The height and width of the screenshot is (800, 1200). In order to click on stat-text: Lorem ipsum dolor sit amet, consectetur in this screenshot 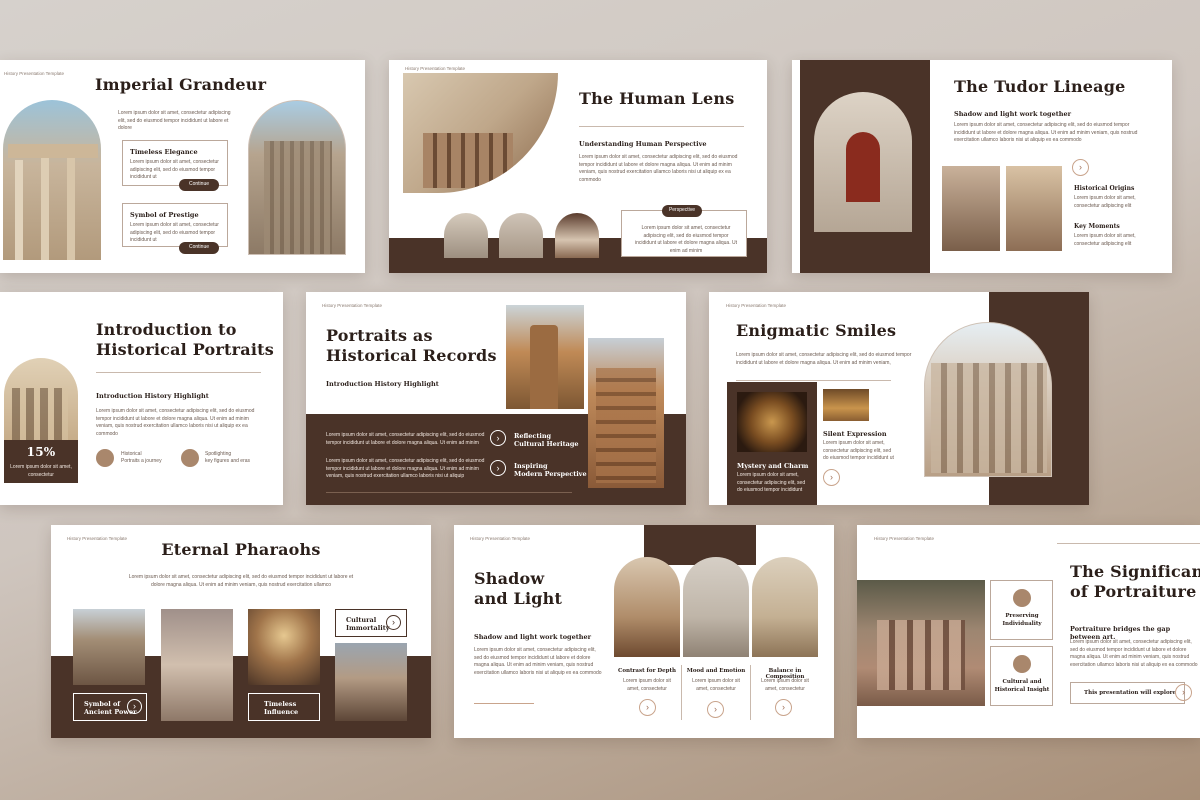, I will do `click(41, 471)`.